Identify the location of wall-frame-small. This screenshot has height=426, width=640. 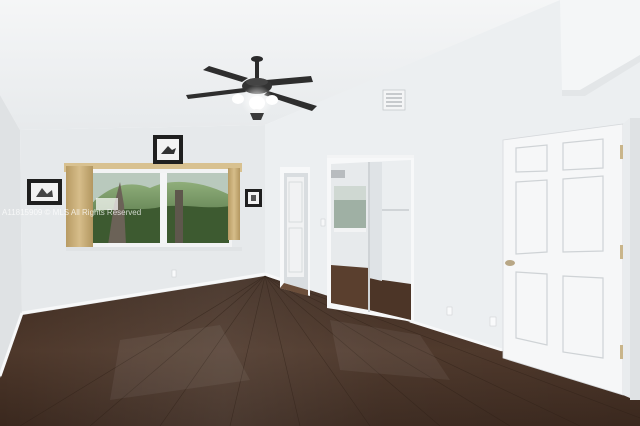
(253, 198).